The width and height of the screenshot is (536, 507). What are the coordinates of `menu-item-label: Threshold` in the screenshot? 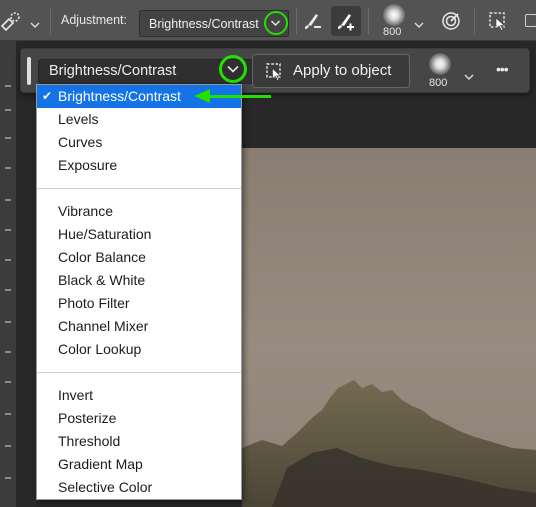 It's located at (89, 441).